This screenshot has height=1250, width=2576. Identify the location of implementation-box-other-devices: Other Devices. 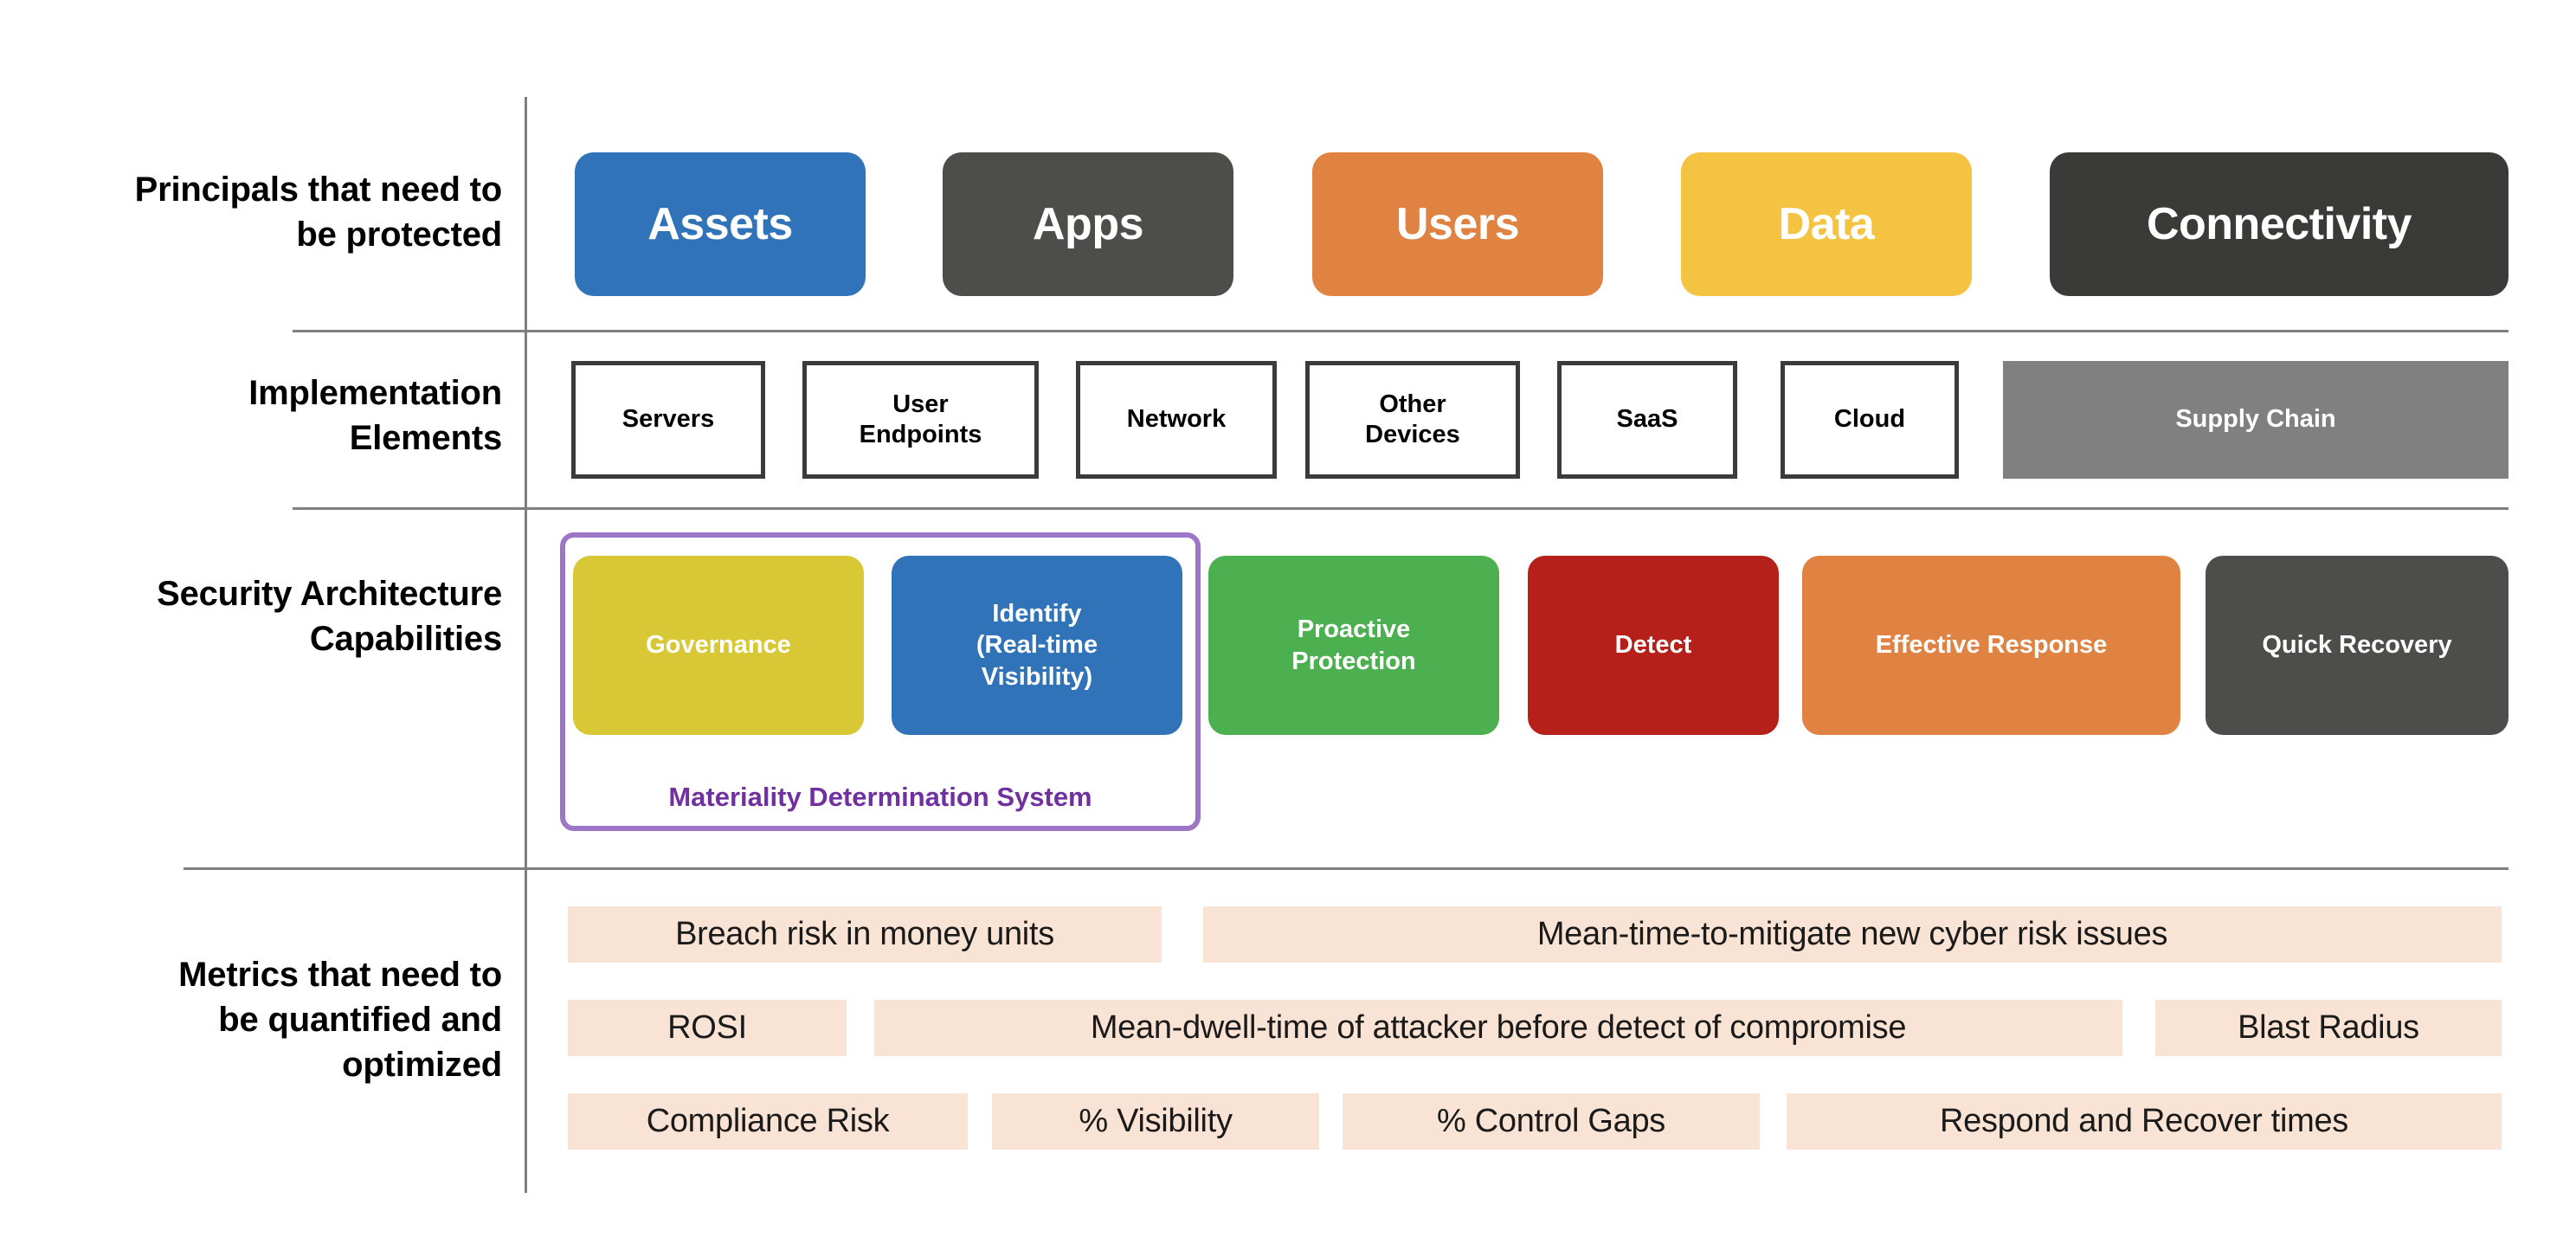
(1412, 420).